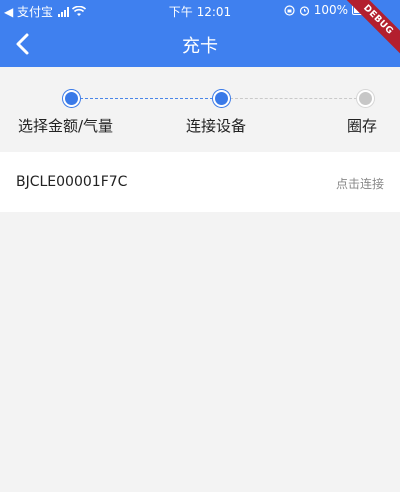  I want to click on step-1-label: 选择金额/气量, so click(66, 126).